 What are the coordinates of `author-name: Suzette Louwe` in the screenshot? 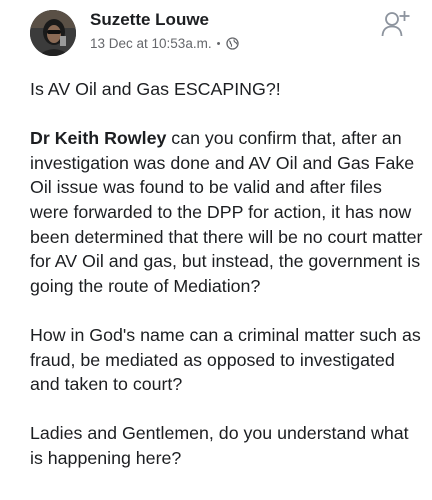 It's located at (149, 20).